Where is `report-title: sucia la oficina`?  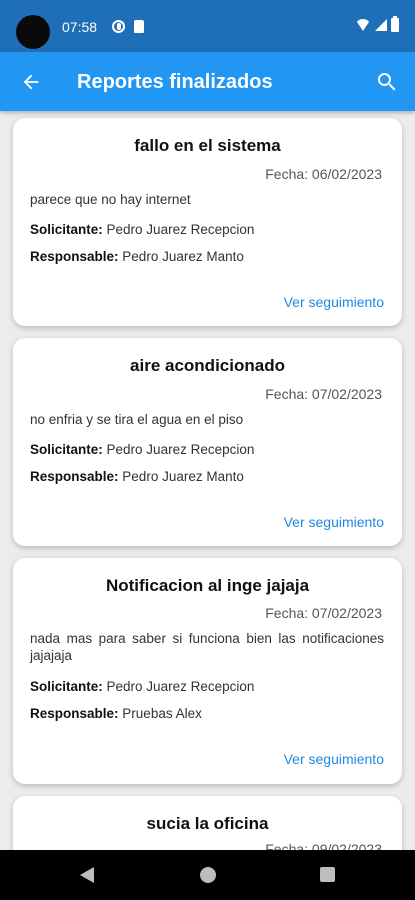
report-title: sucia la oficina is located at coordinates (207, 823).